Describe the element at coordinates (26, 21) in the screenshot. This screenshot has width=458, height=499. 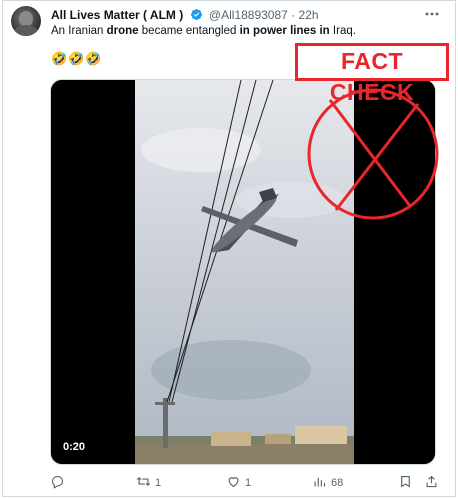
I see `avatar` at that location.